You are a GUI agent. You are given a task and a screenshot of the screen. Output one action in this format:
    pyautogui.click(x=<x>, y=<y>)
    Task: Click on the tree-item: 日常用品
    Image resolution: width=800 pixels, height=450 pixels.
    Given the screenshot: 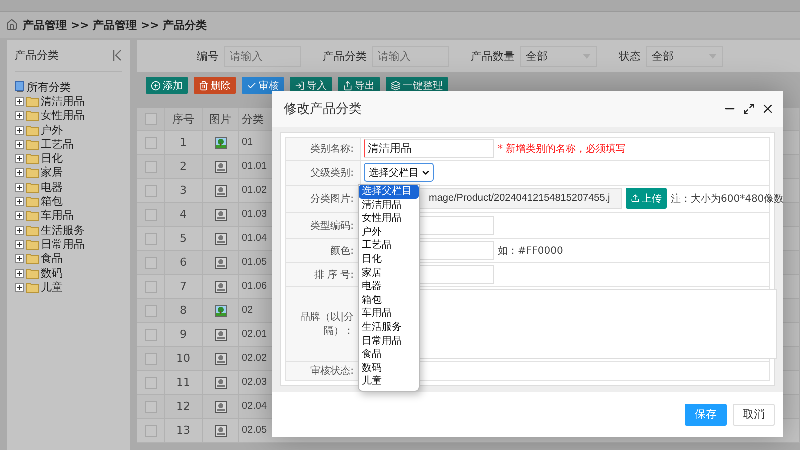 What is the action you would take?
    pyautogui.click(x=63, y=244)
    